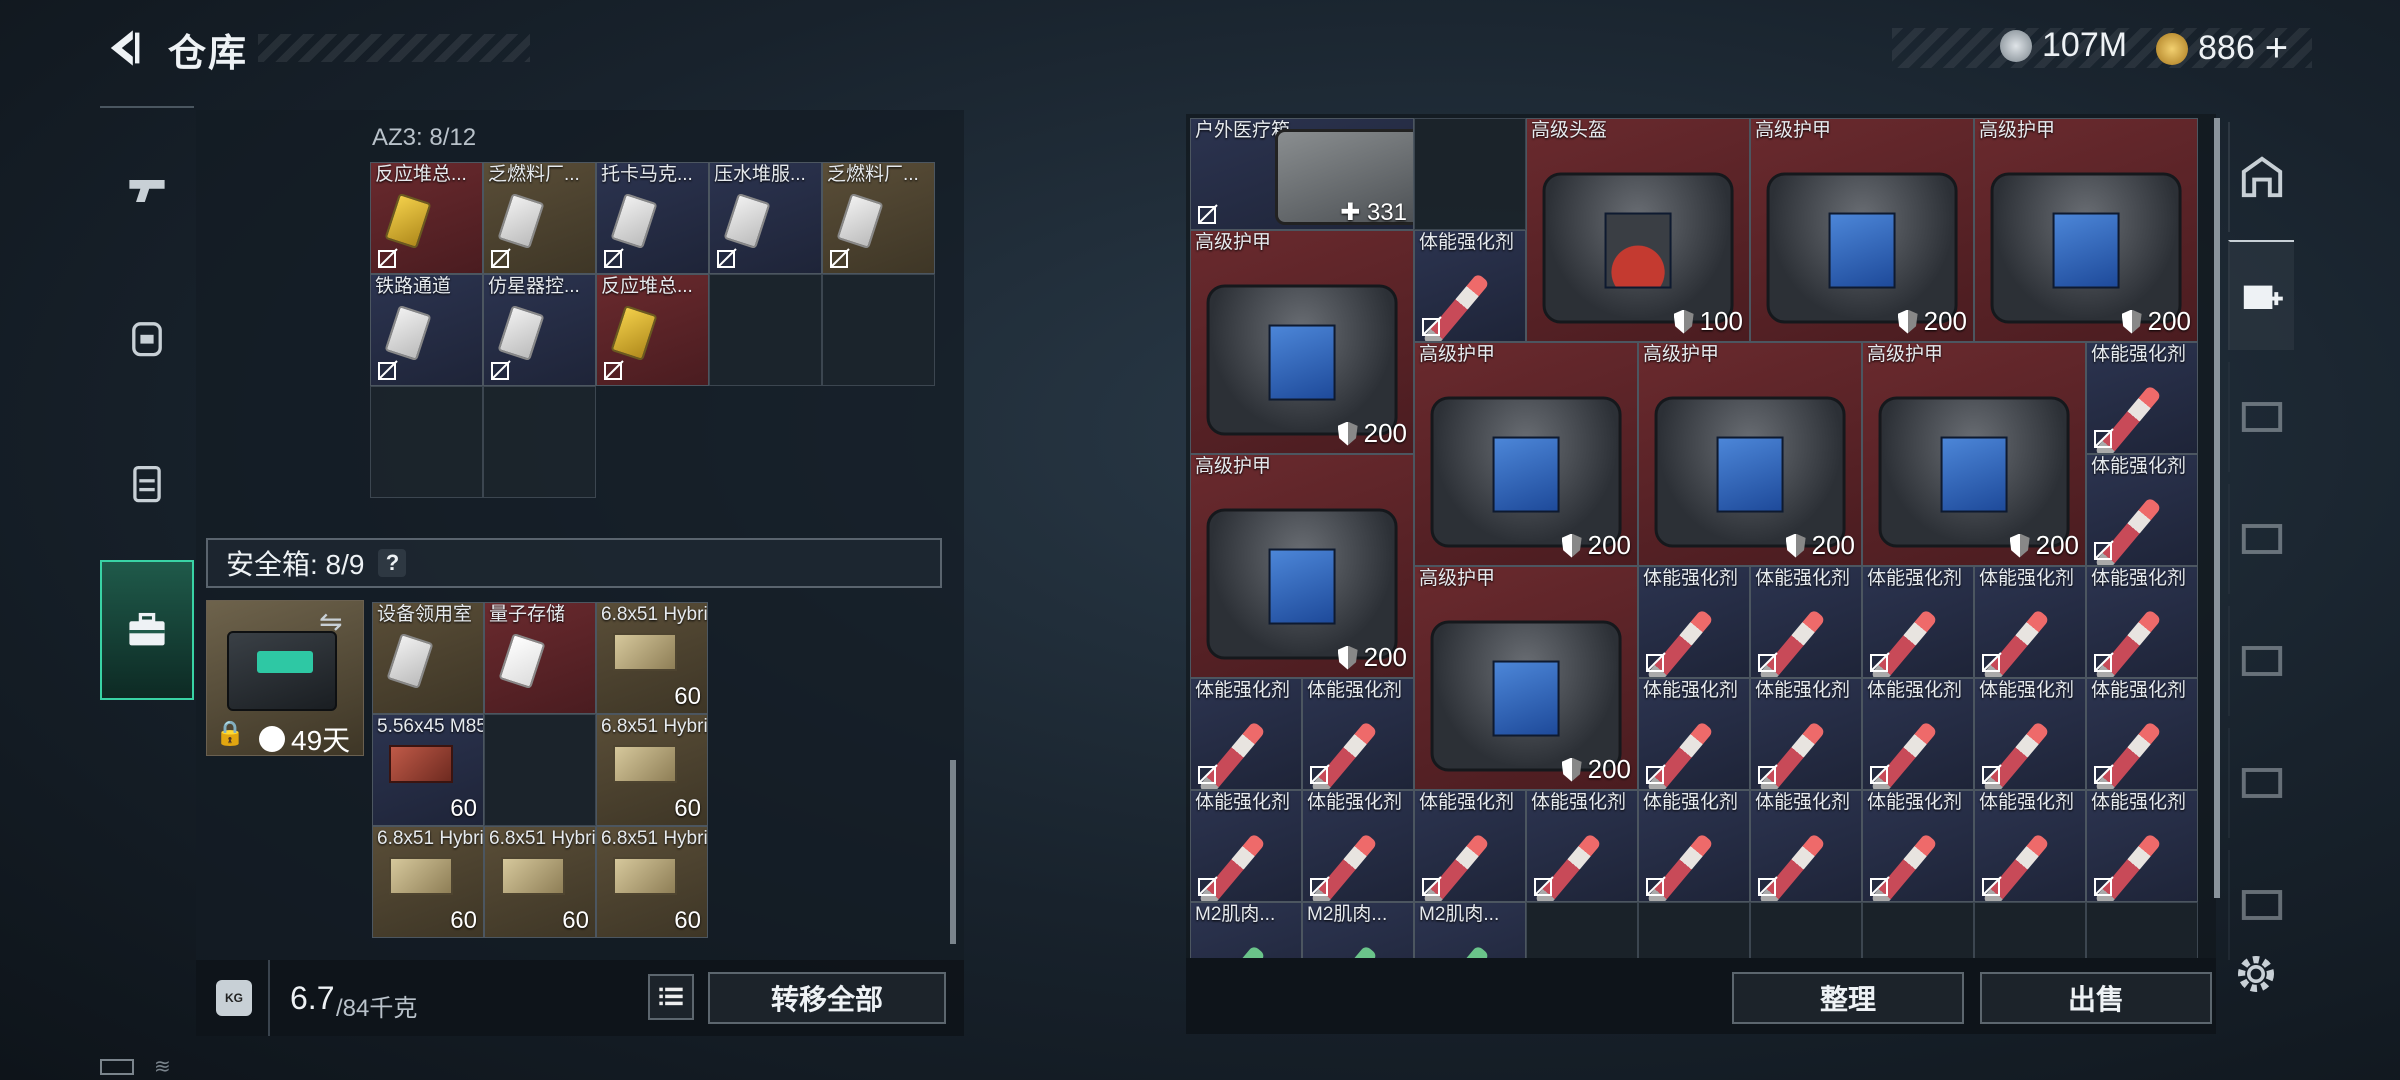 This screenshot has width=2400, height=1080. I want to click on safe-item: 5.56x45 M855A1 60, so click(428, 770).